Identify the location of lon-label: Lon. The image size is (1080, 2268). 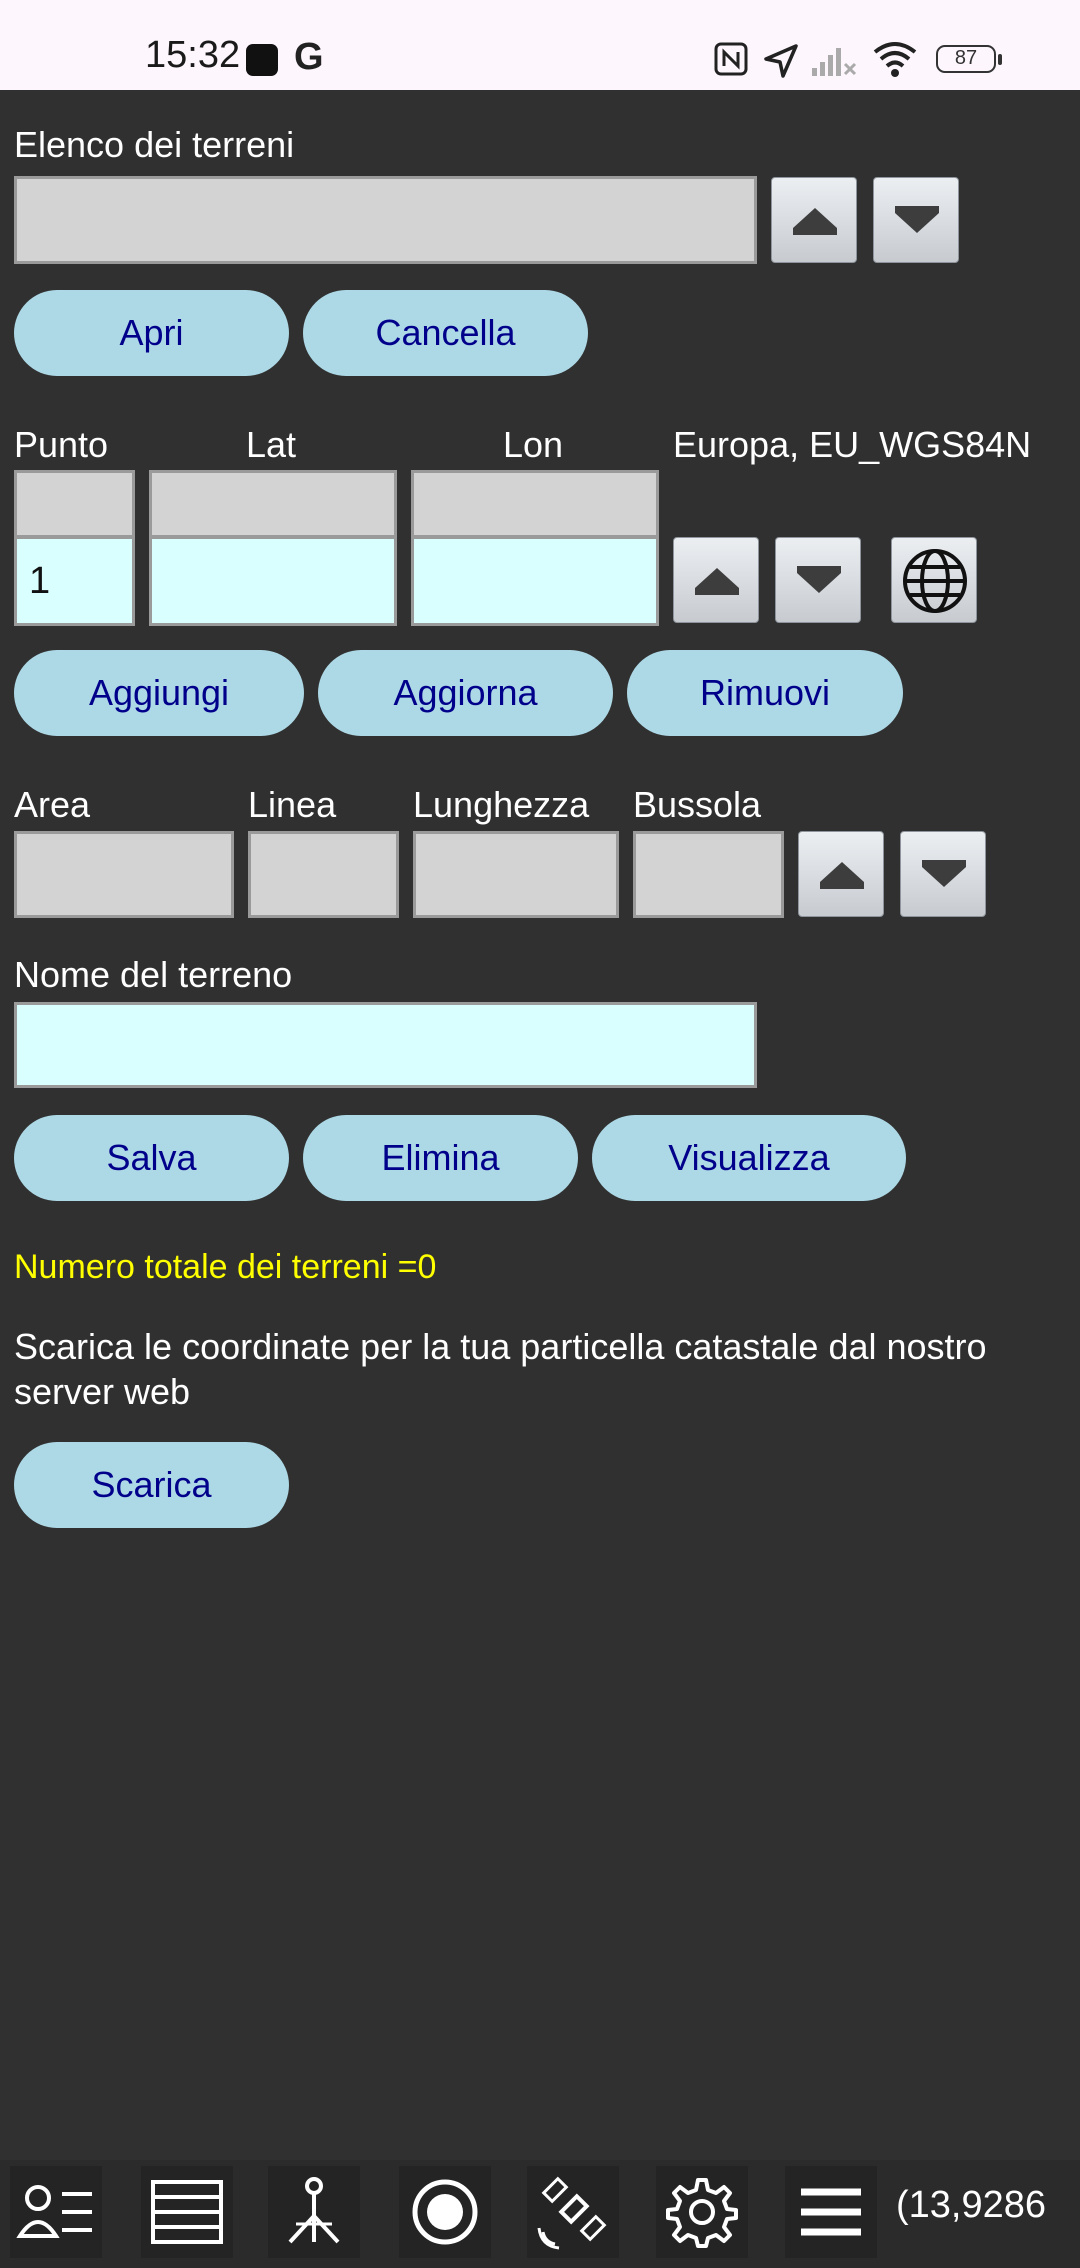
(533, 444).